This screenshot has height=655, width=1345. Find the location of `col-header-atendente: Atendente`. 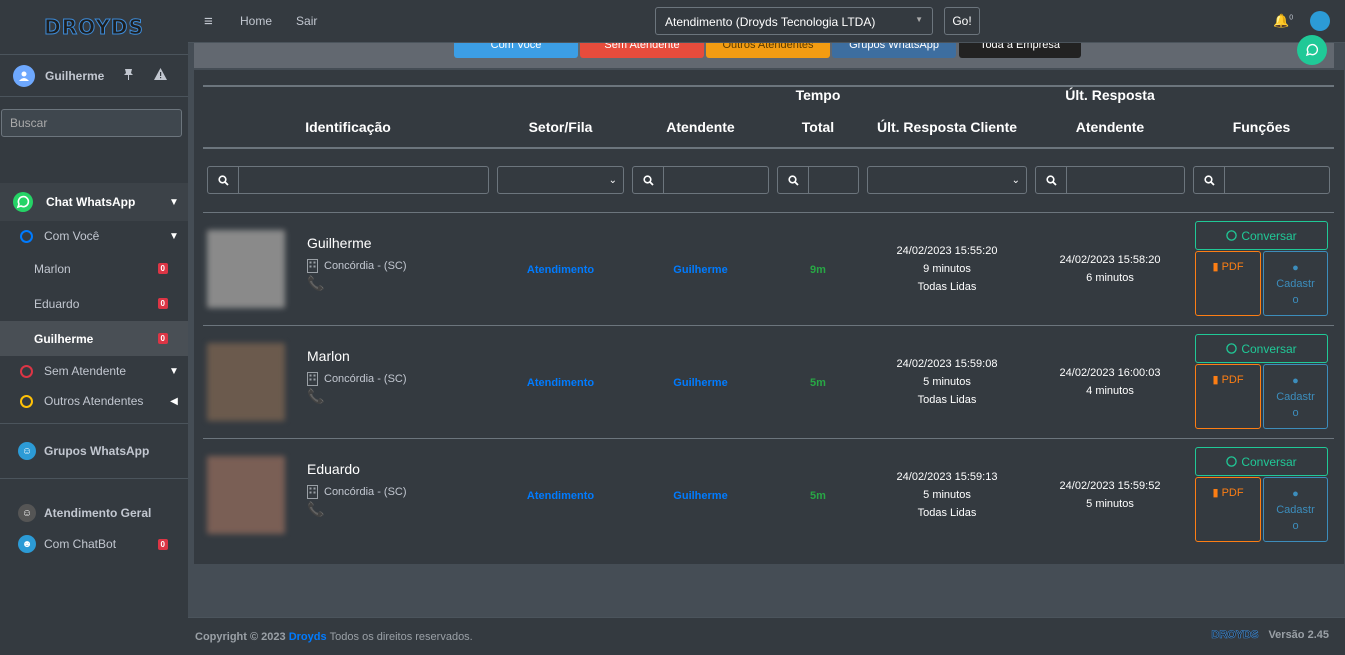

col-header-atendente: Atendente is located at coordinates (700, 117).